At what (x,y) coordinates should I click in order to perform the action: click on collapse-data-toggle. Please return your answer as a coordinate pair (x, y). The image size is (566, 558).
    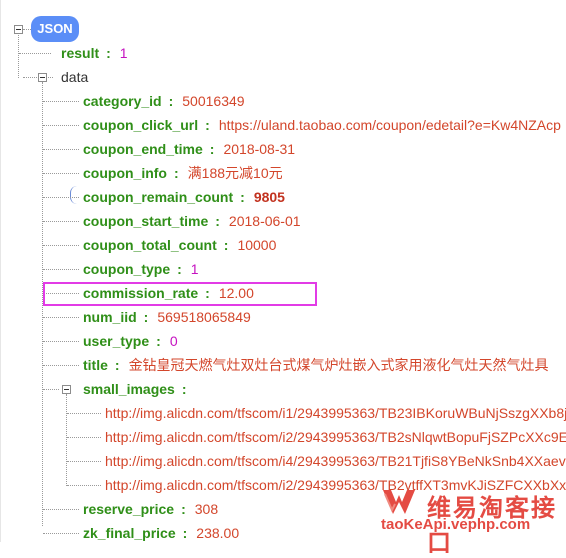
    Looking at the image, I should click on (42, 77).